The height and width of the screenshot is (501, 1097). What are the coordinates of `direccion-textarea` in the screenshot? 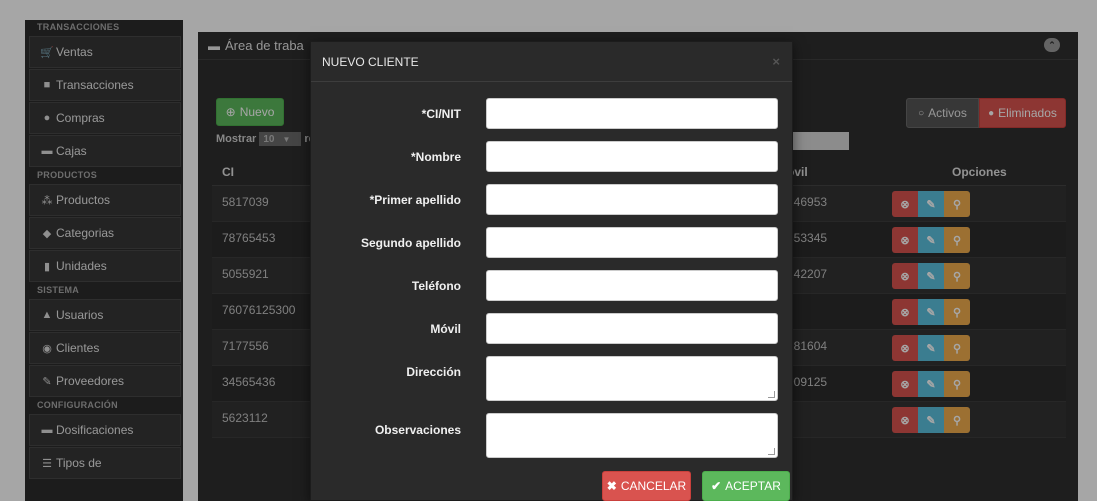 It's located at (632, 378).